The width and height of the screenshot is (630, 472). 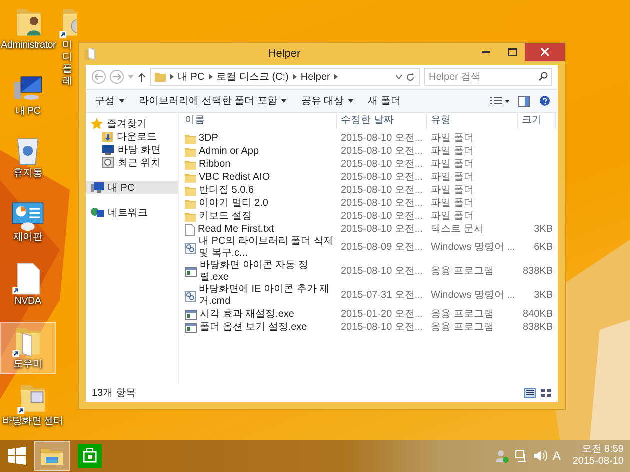 What do you see at coordinates (226, 190) in the screenshot?
I see `file-name: 반디집 5.0.6` at bounding box center [226, 190].